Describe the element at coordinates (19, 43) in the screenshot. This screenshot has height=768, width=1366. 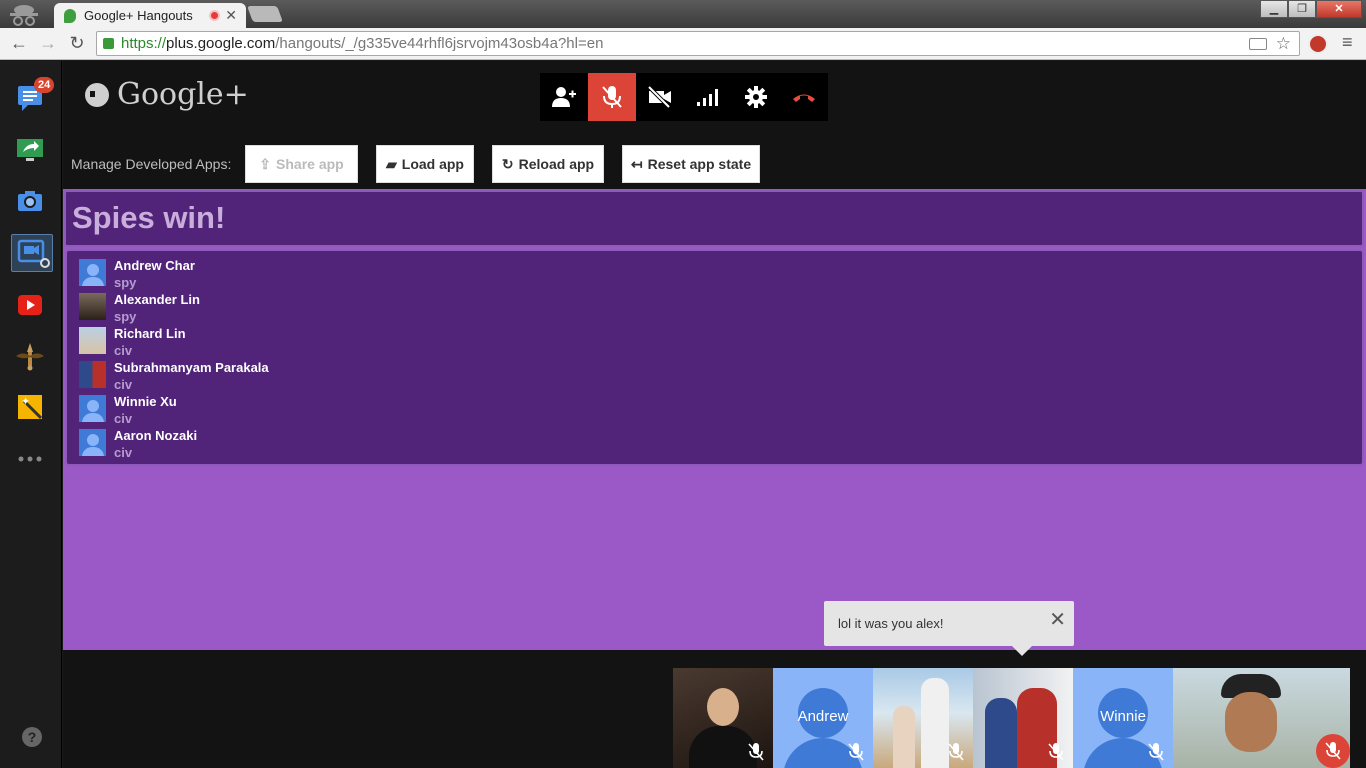
I see `back-arrow-icon: ←` at that location.